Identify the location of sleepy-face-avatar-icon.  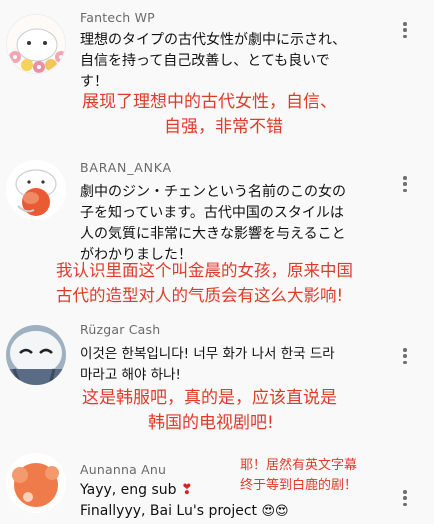
(36, 355).